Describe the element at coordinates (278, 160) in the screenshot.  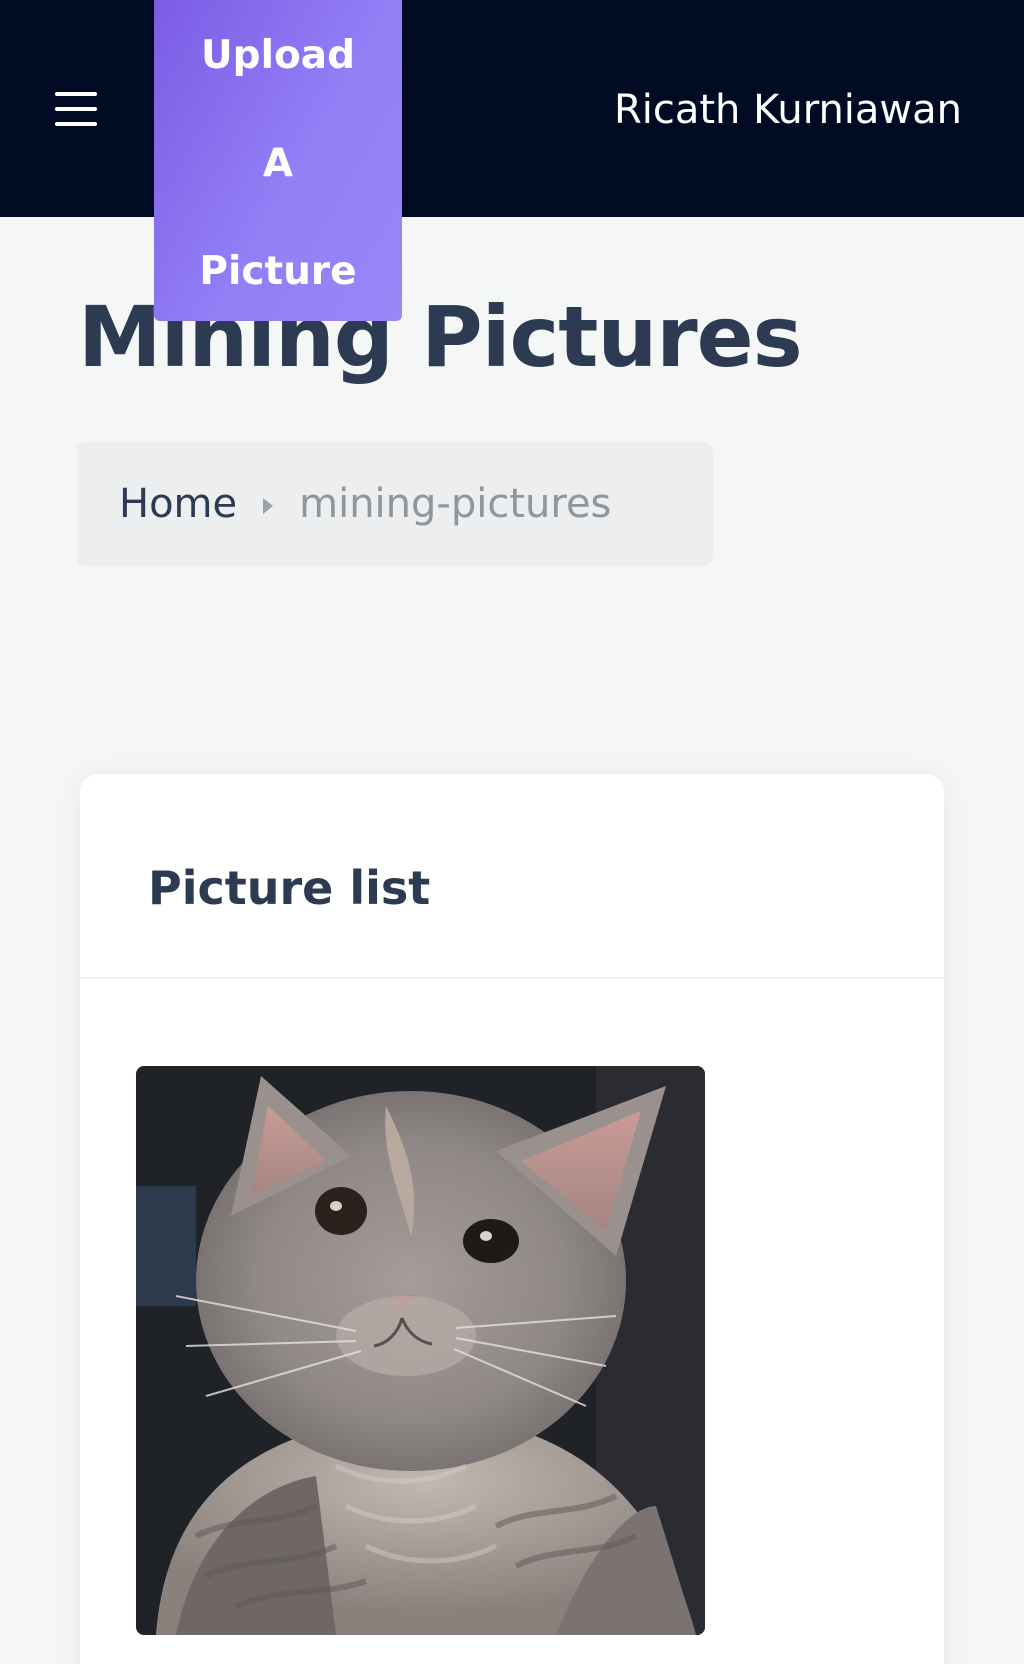
I see `upload-picture-button: Upload A Picture` at that location.